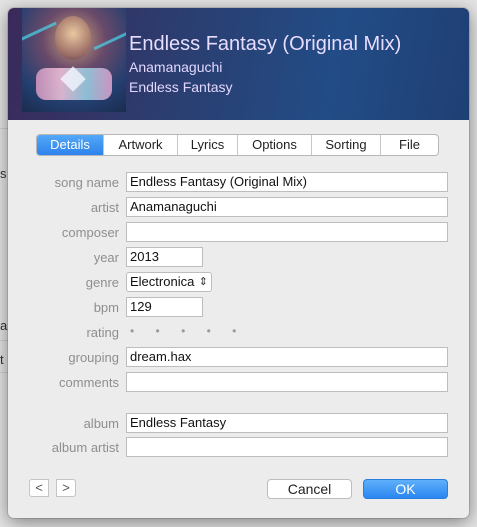  Describe the element at coordinates (176, 67) in the screenshot. I see `song-artist: Anamanaguchi` at that location.